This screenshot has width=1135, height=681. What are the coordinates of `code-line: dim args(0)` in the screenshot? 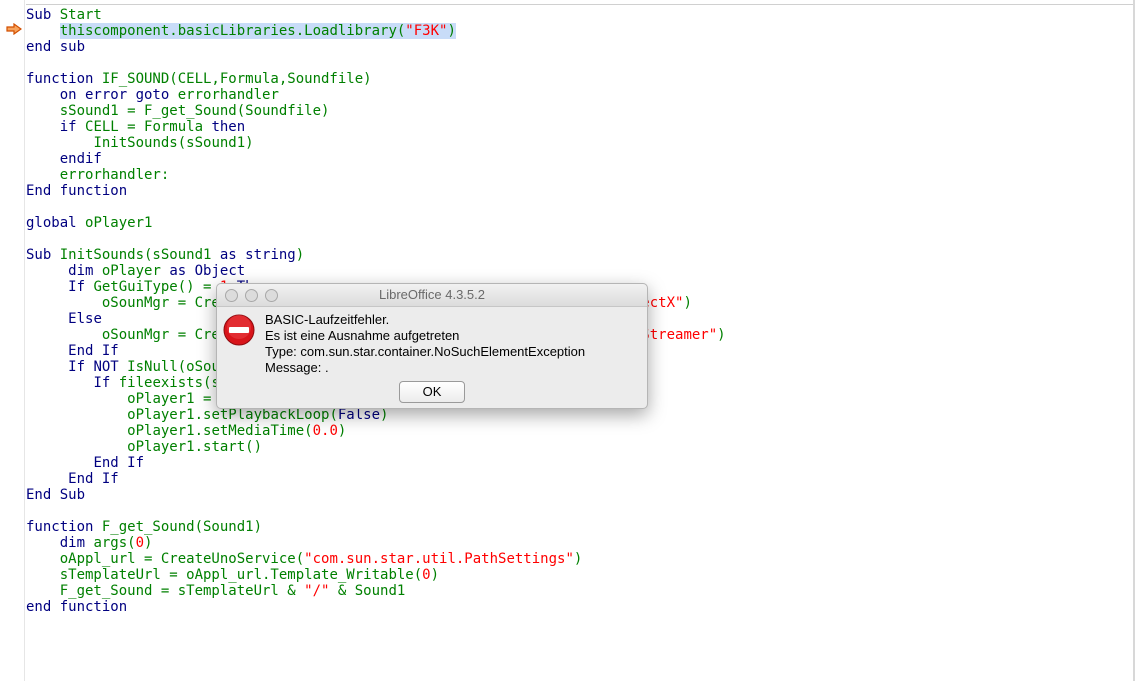 It's located at (89, 543).